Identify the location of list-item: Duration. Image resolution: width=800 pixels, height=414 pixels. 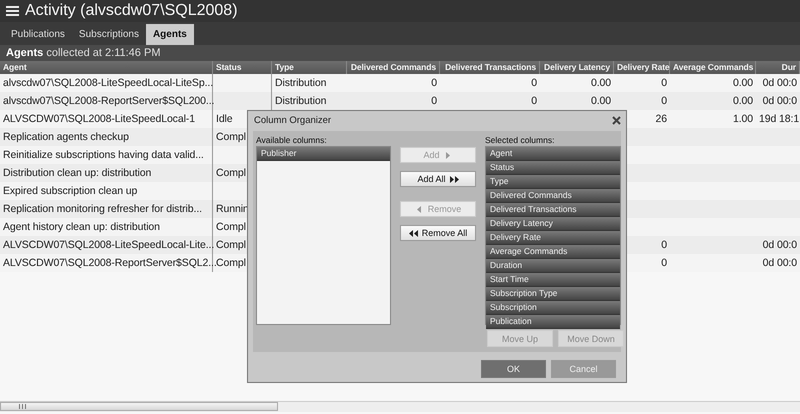
(553, 266).